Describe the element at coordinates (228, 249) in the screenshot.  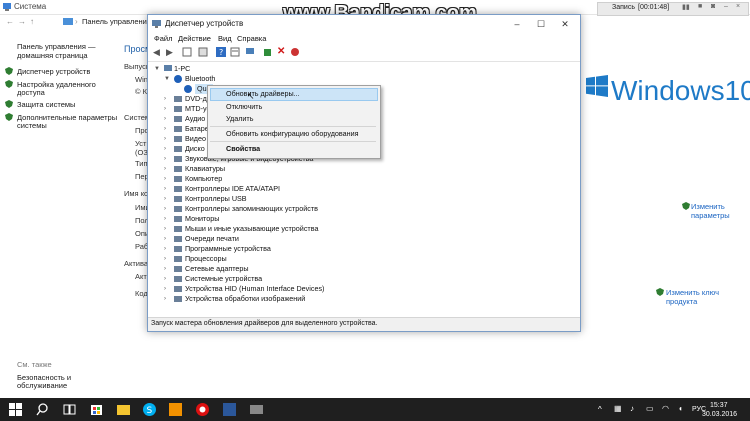
I see `tree-item: Программные устройства` at that location.